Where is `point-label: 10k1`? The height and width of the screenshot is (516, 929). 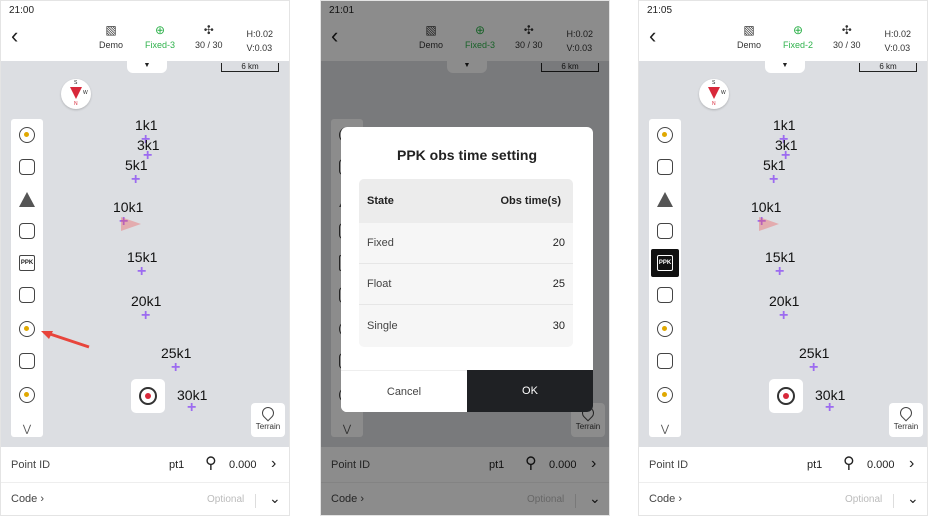
point-label: 10k1 is located at coordinates (128, 207).